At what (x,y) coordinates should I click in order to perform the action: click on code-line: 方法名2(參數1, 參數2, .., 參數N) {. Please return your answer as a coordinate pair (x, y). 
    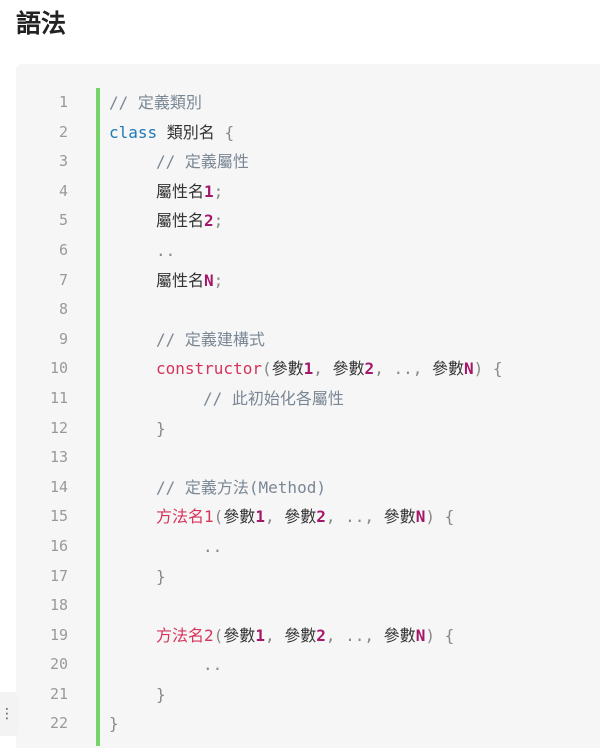
    Looking at the image, I should click on (354, 636).